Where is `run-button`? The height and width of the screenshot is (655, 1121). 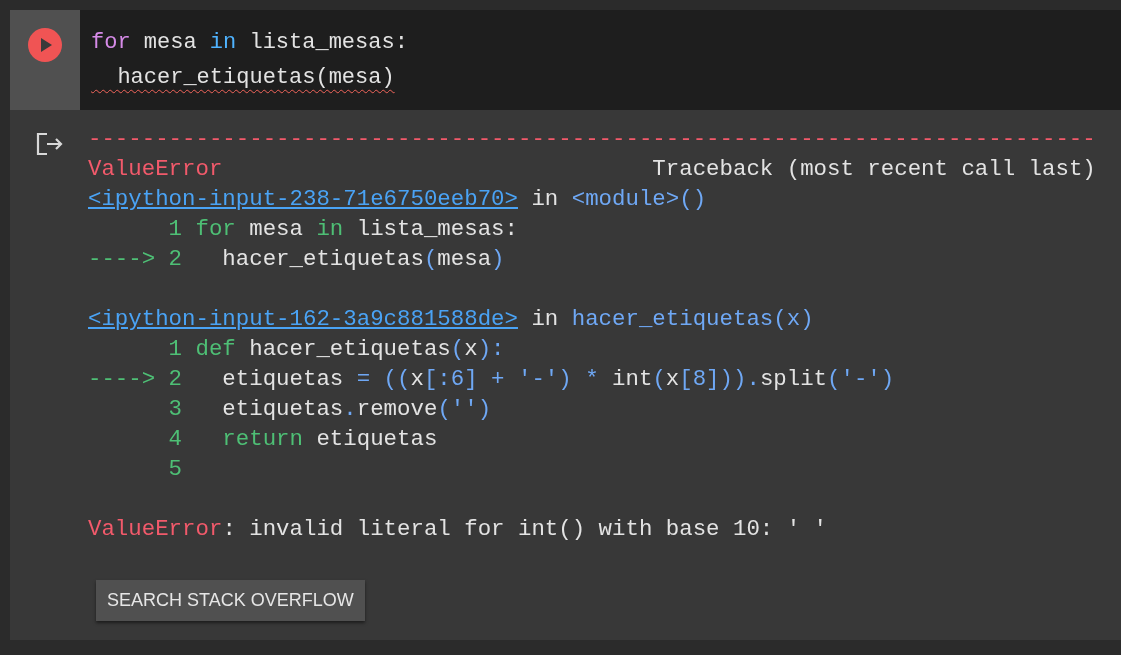 run-button is located at coordinates (45, 45).